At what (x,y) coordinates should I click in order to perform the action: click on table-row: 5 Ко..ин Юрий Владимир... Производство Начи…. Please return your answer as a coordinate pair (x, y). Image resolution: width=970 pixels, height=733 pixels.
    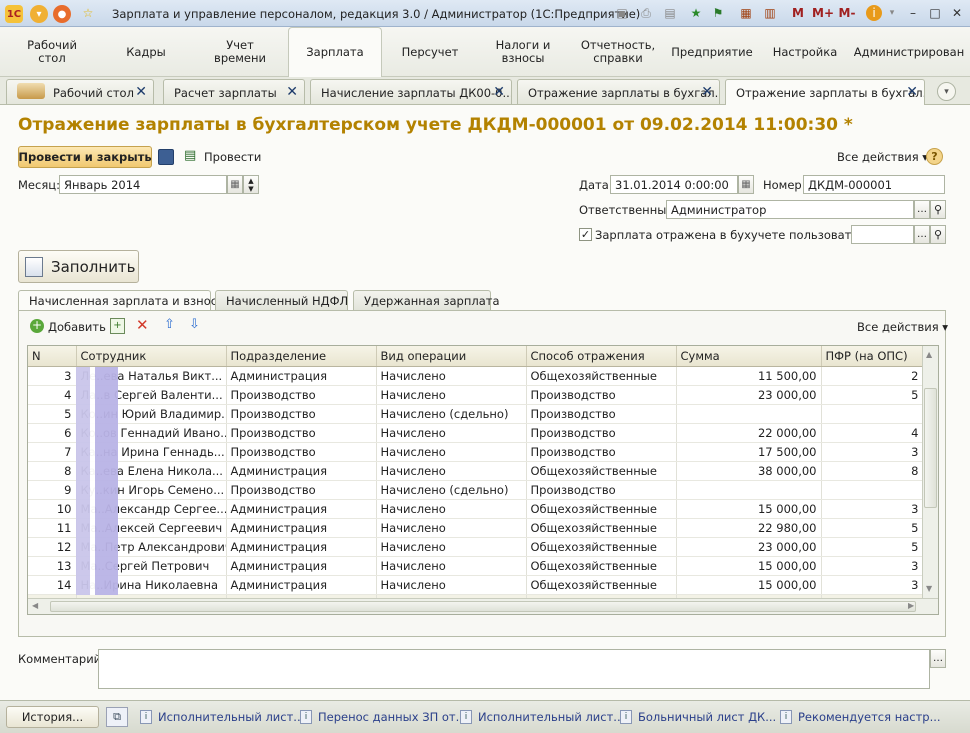
    Looking at the image, I should click on (476, 414).